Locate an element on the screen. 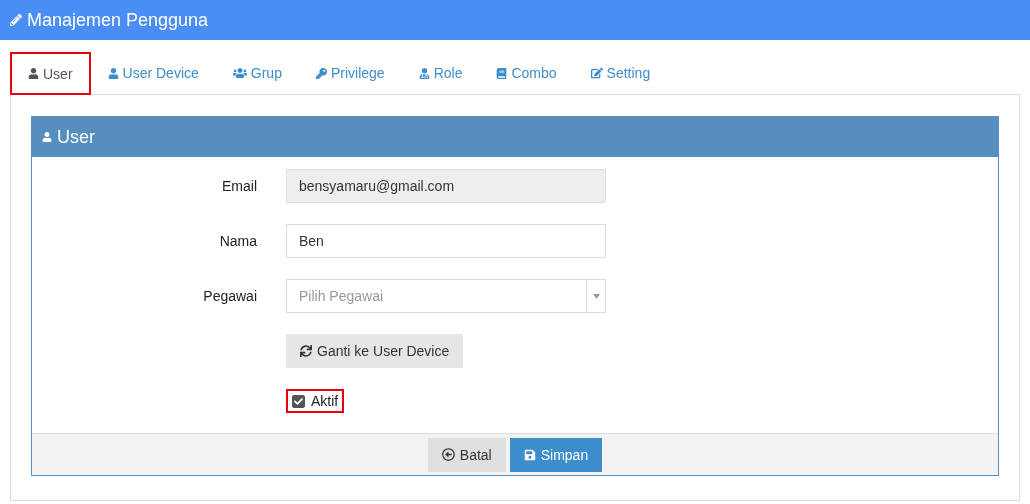 This screenshot has height=504, width=1030. save-button: Simpan is located at coordinates (556, 454).